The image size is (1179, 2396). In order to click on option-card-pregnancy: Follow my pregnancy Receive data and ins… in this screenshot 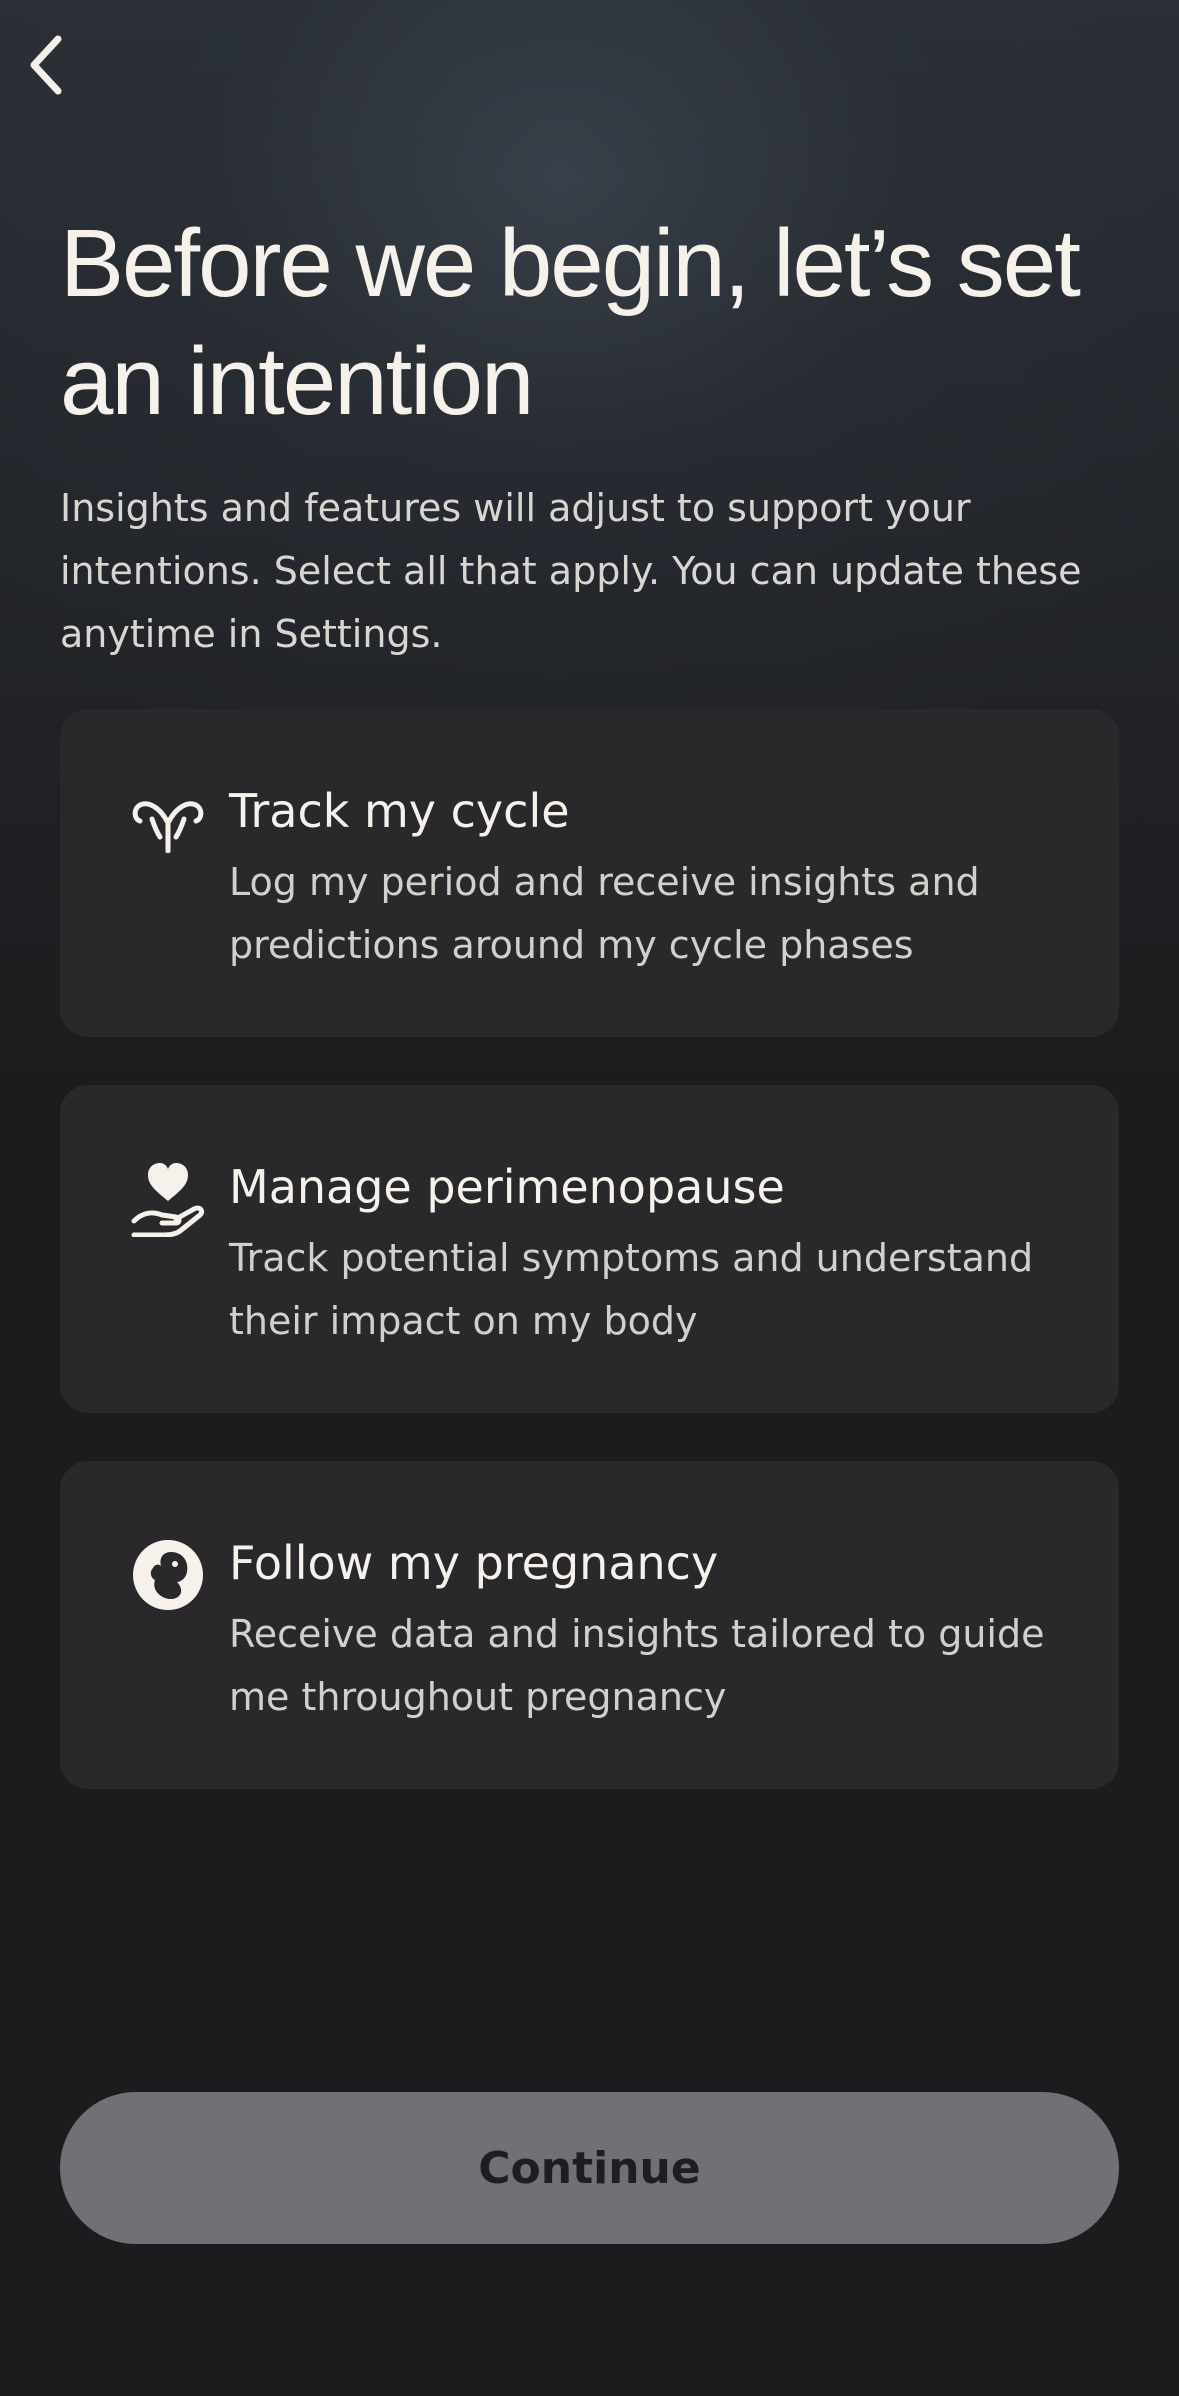, I will do `click(589, 1625)`.